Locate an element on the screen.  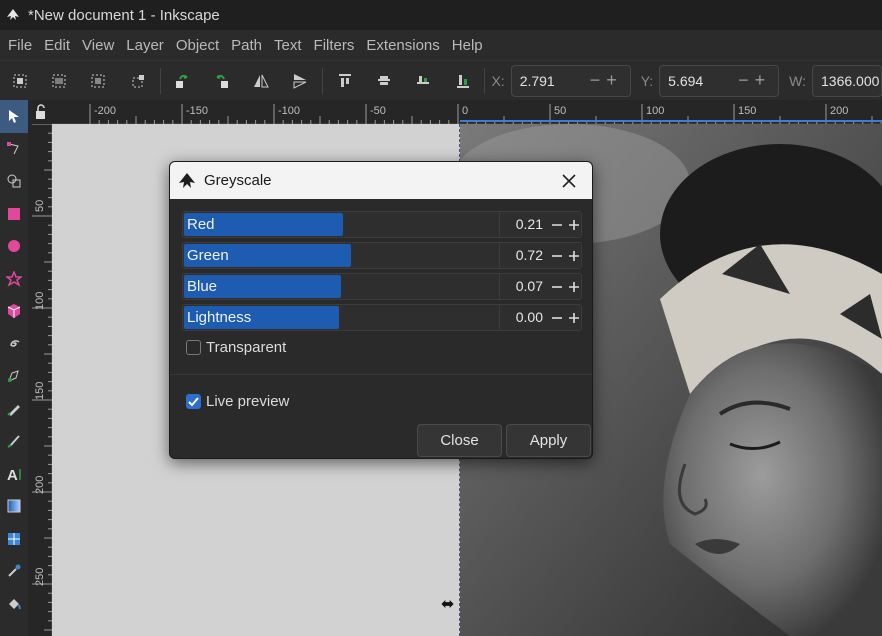
y-coordinate: Y: 5.694 −+ is located at coordinates (710, 80).